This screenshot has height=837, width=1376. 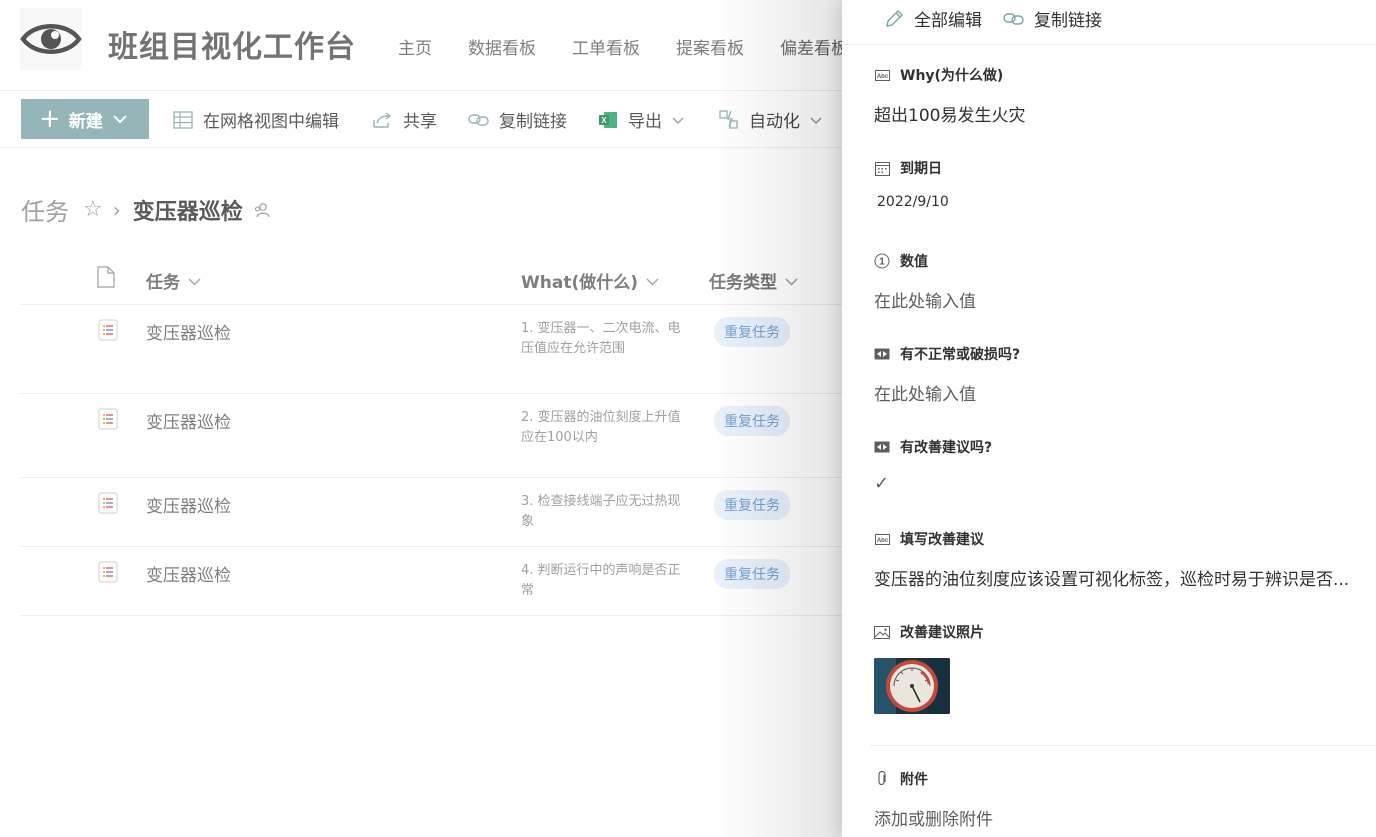 I want to click on nav-home: 主页, so click(x=415, y=46).